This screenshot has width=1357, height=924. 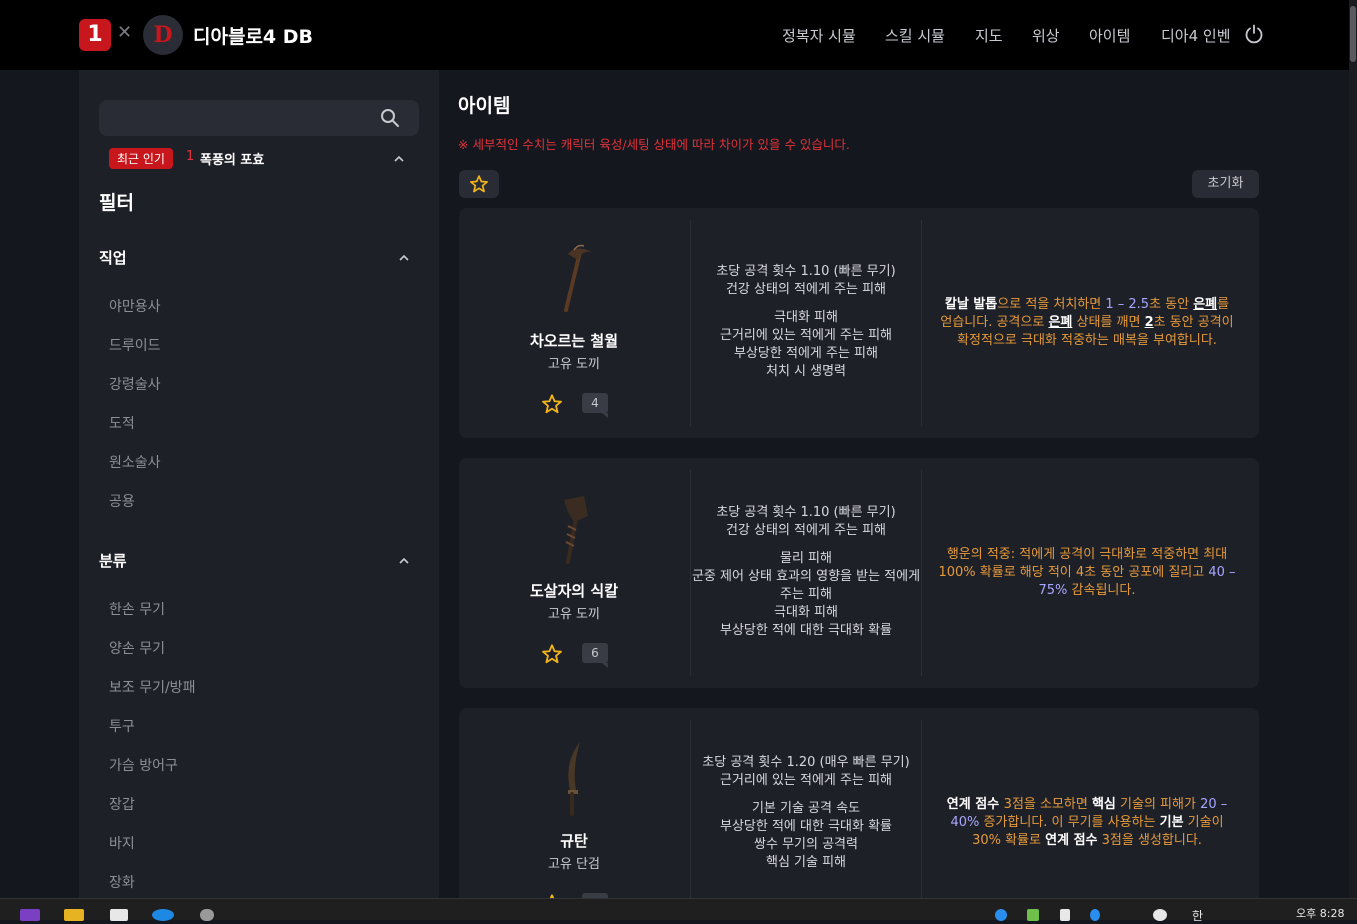 What do you see at coordinates (574, 864) in the screenshot?
I see `item-type: 고유 단검` at bounding box center [574, 864].